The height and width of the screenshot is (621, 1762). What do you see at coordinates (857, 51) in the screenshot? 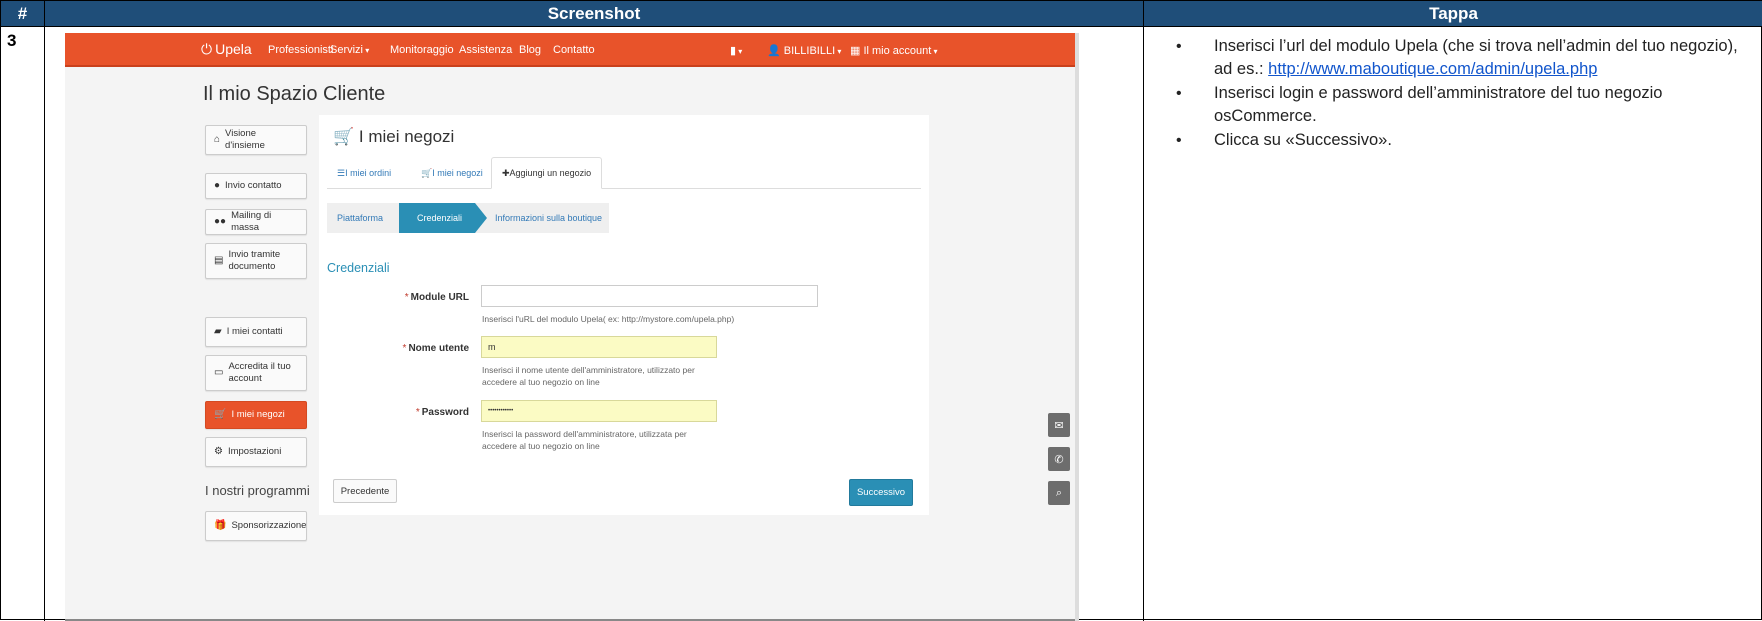
I see `grid-icon: ▦` at bounding box center [857, 51].